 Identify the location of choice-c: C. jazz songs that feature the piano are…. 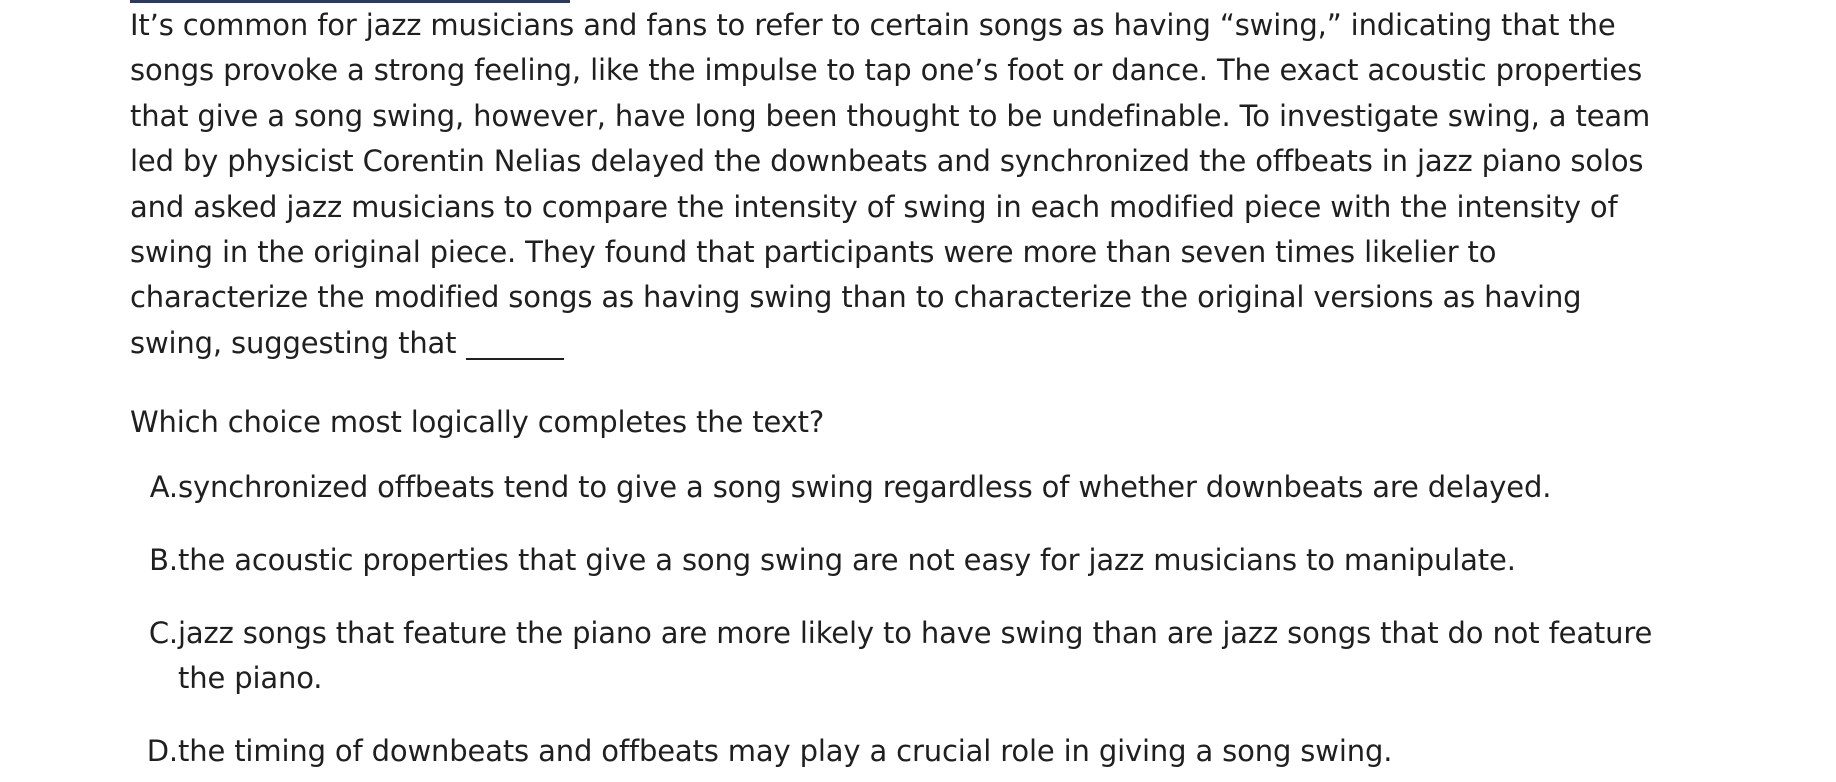
(895, 656).